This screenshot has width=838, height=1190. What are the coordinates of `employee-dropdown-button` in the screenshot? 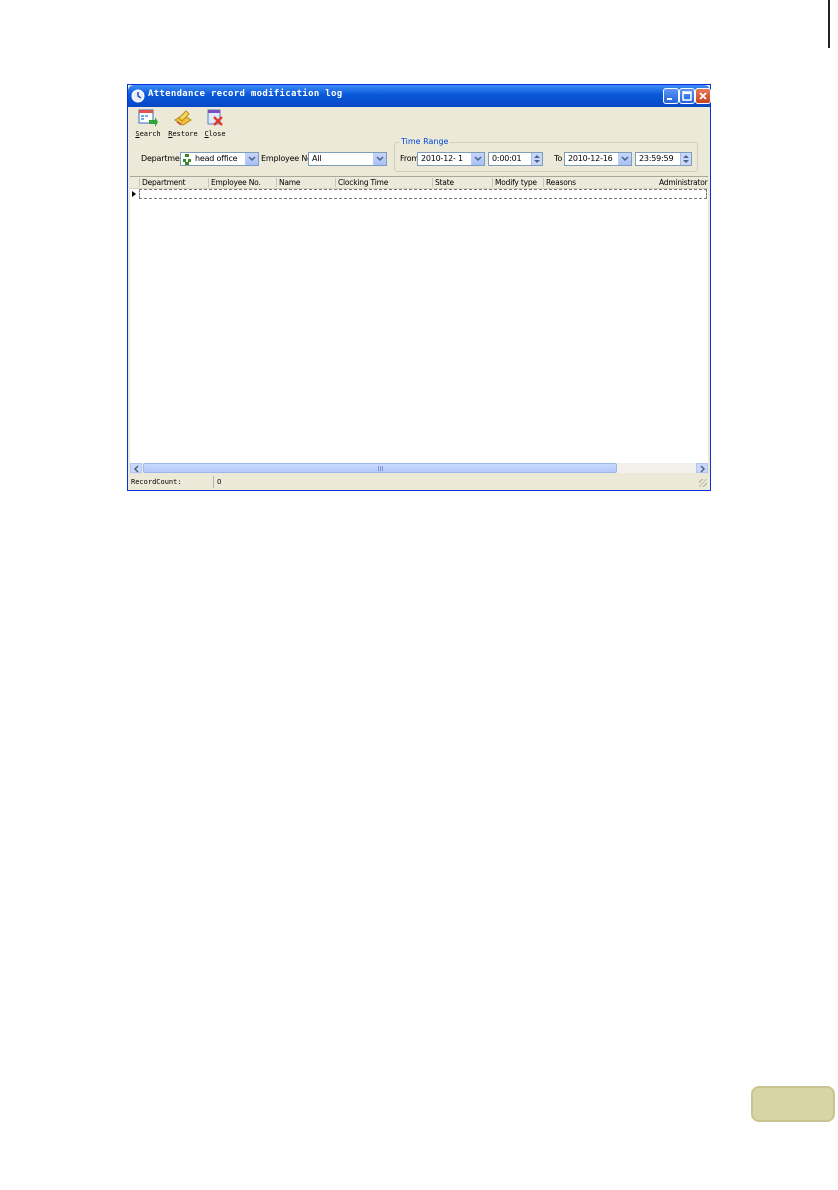 It's located at (379, 159).